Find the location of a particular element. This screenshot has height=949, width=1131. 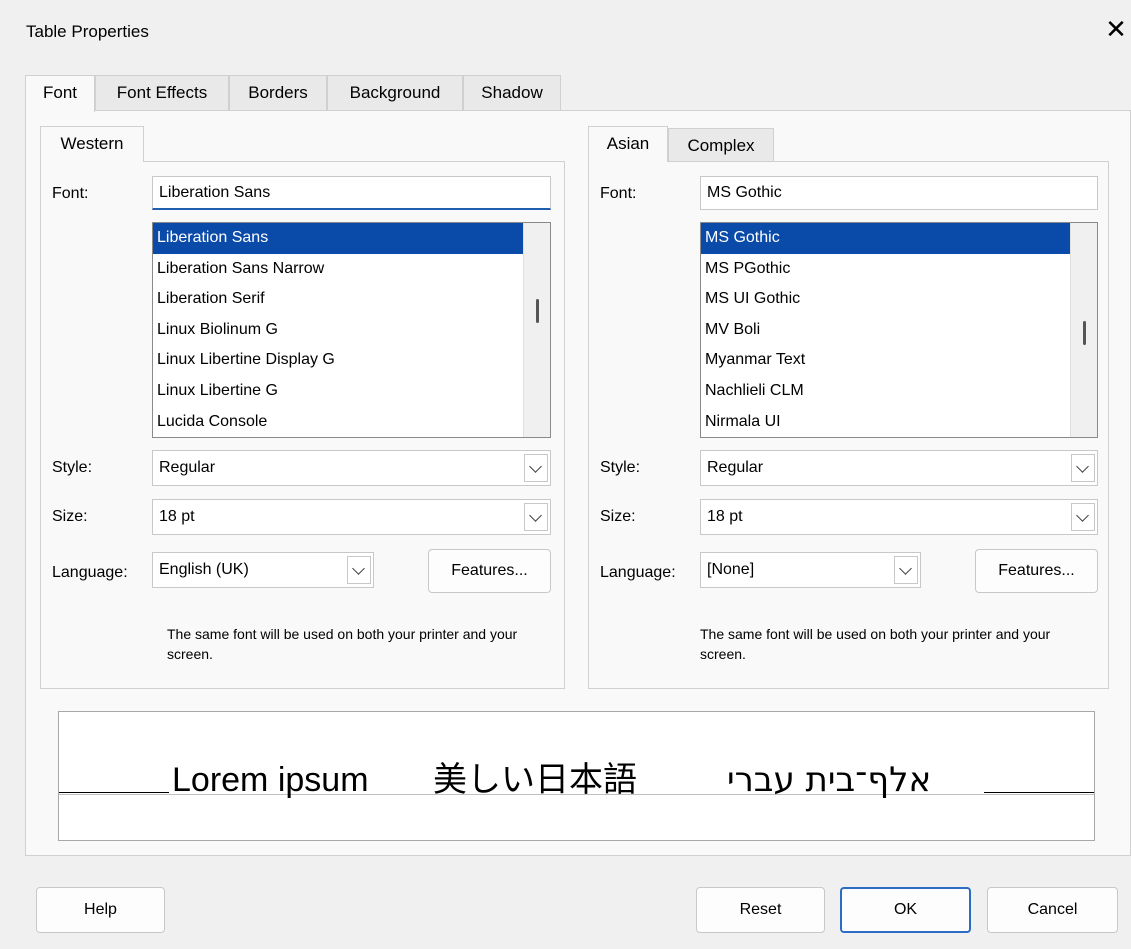

list-item: MS UI Gothic is located at coordinates (899, 299).